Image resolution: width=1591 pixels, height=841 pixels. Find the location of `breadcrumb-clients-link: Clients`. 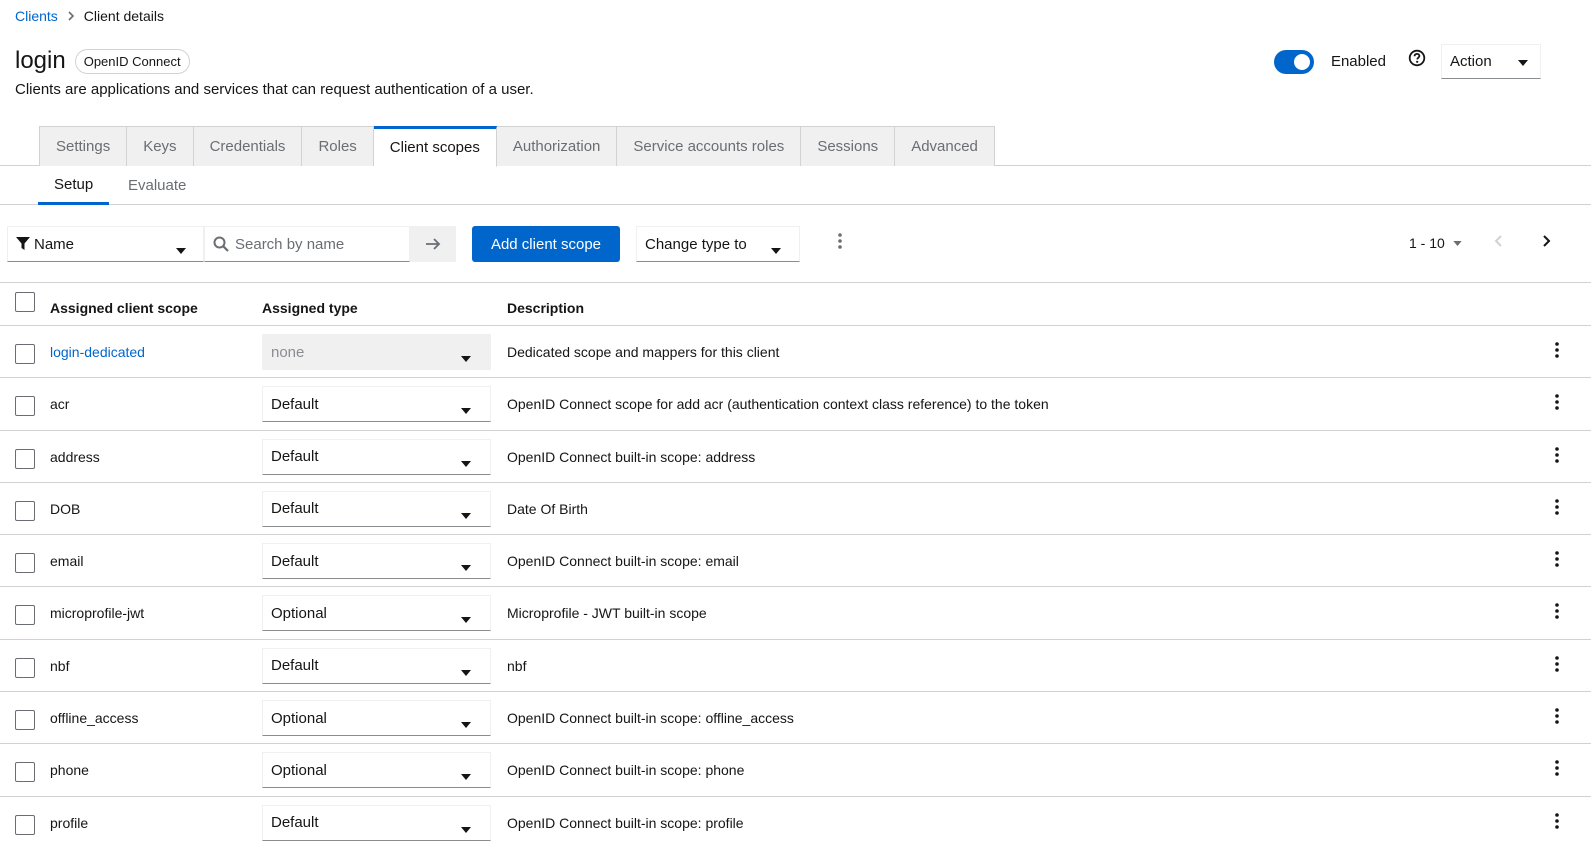

breadcrumb-clients-link: Clients is located at coordinates (36, 16).